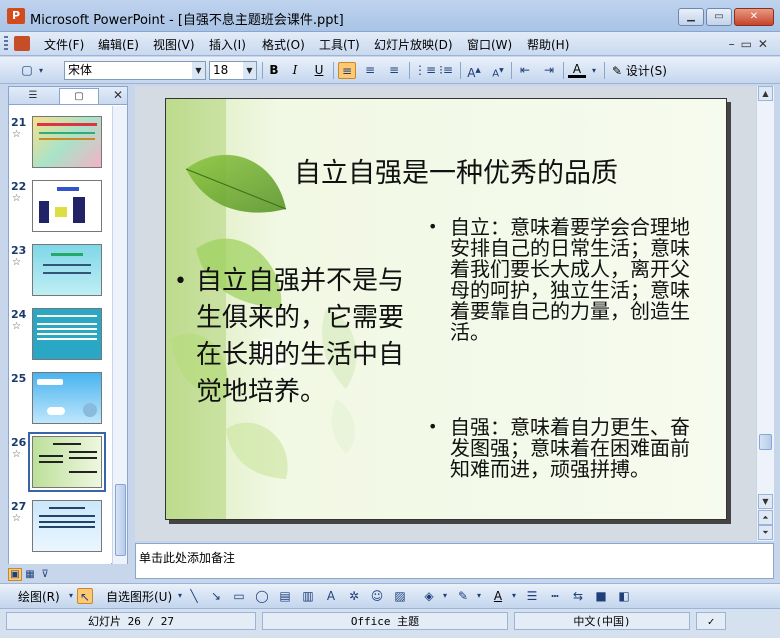 The height and width of the screenshot is (638, 780). I want to click on transition-icon: ☆, so click(16, 326).